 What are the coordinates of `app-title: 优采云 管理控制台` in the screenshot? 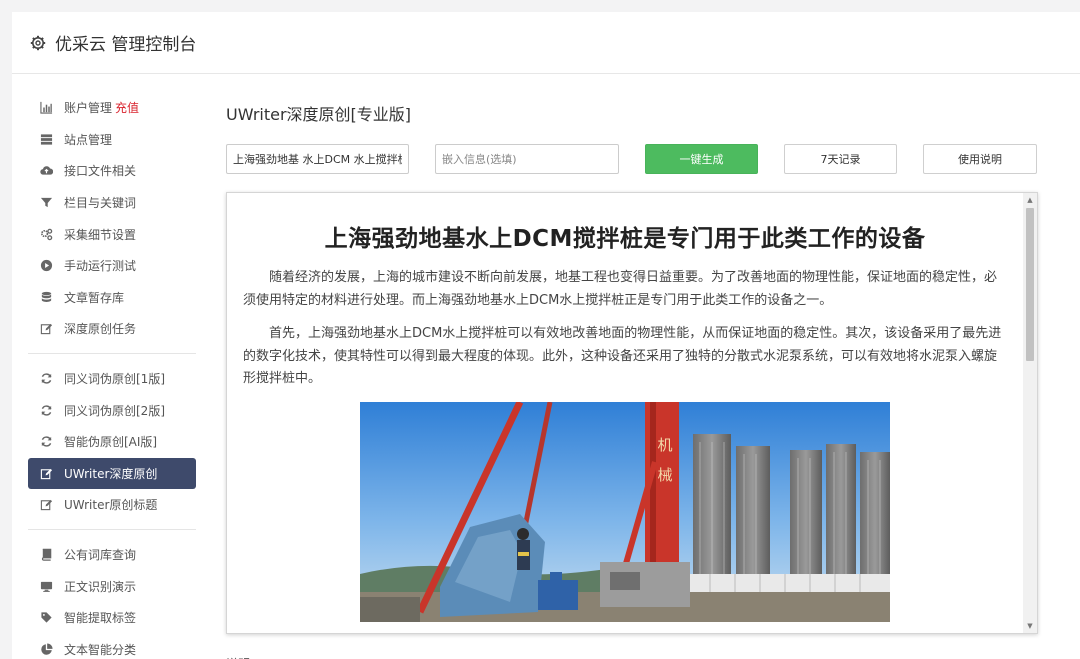 It's located at (126, 45).